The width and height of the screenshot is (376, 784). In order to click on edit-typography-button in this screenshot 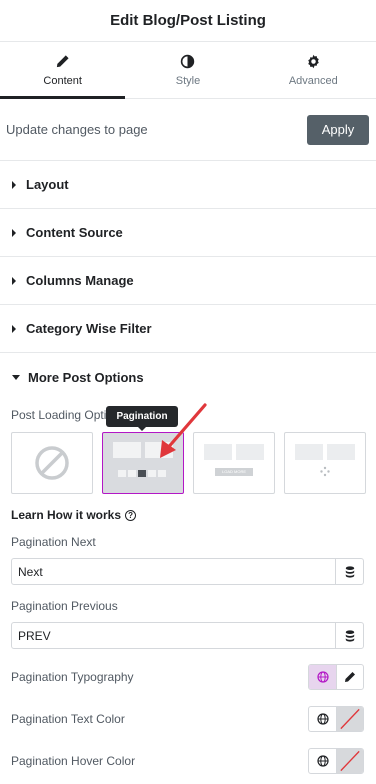, I will do `click(349, 677)`.